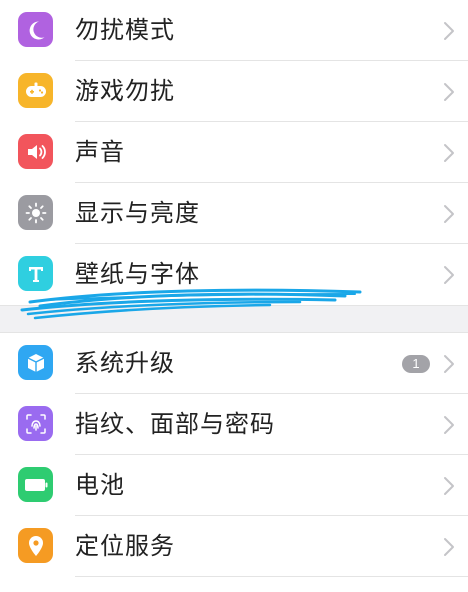  I want to click on settings-item-label: 壁纸与字体, so click(137, 274).